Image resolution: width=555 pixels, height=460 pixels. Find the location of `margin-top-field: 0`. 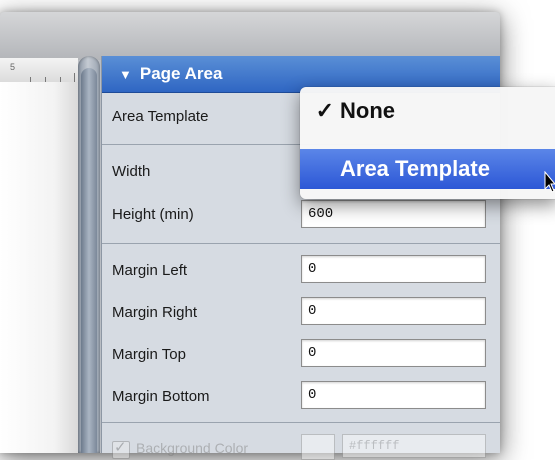

margin-top-field: 0 is located at coordinates (393, 353).